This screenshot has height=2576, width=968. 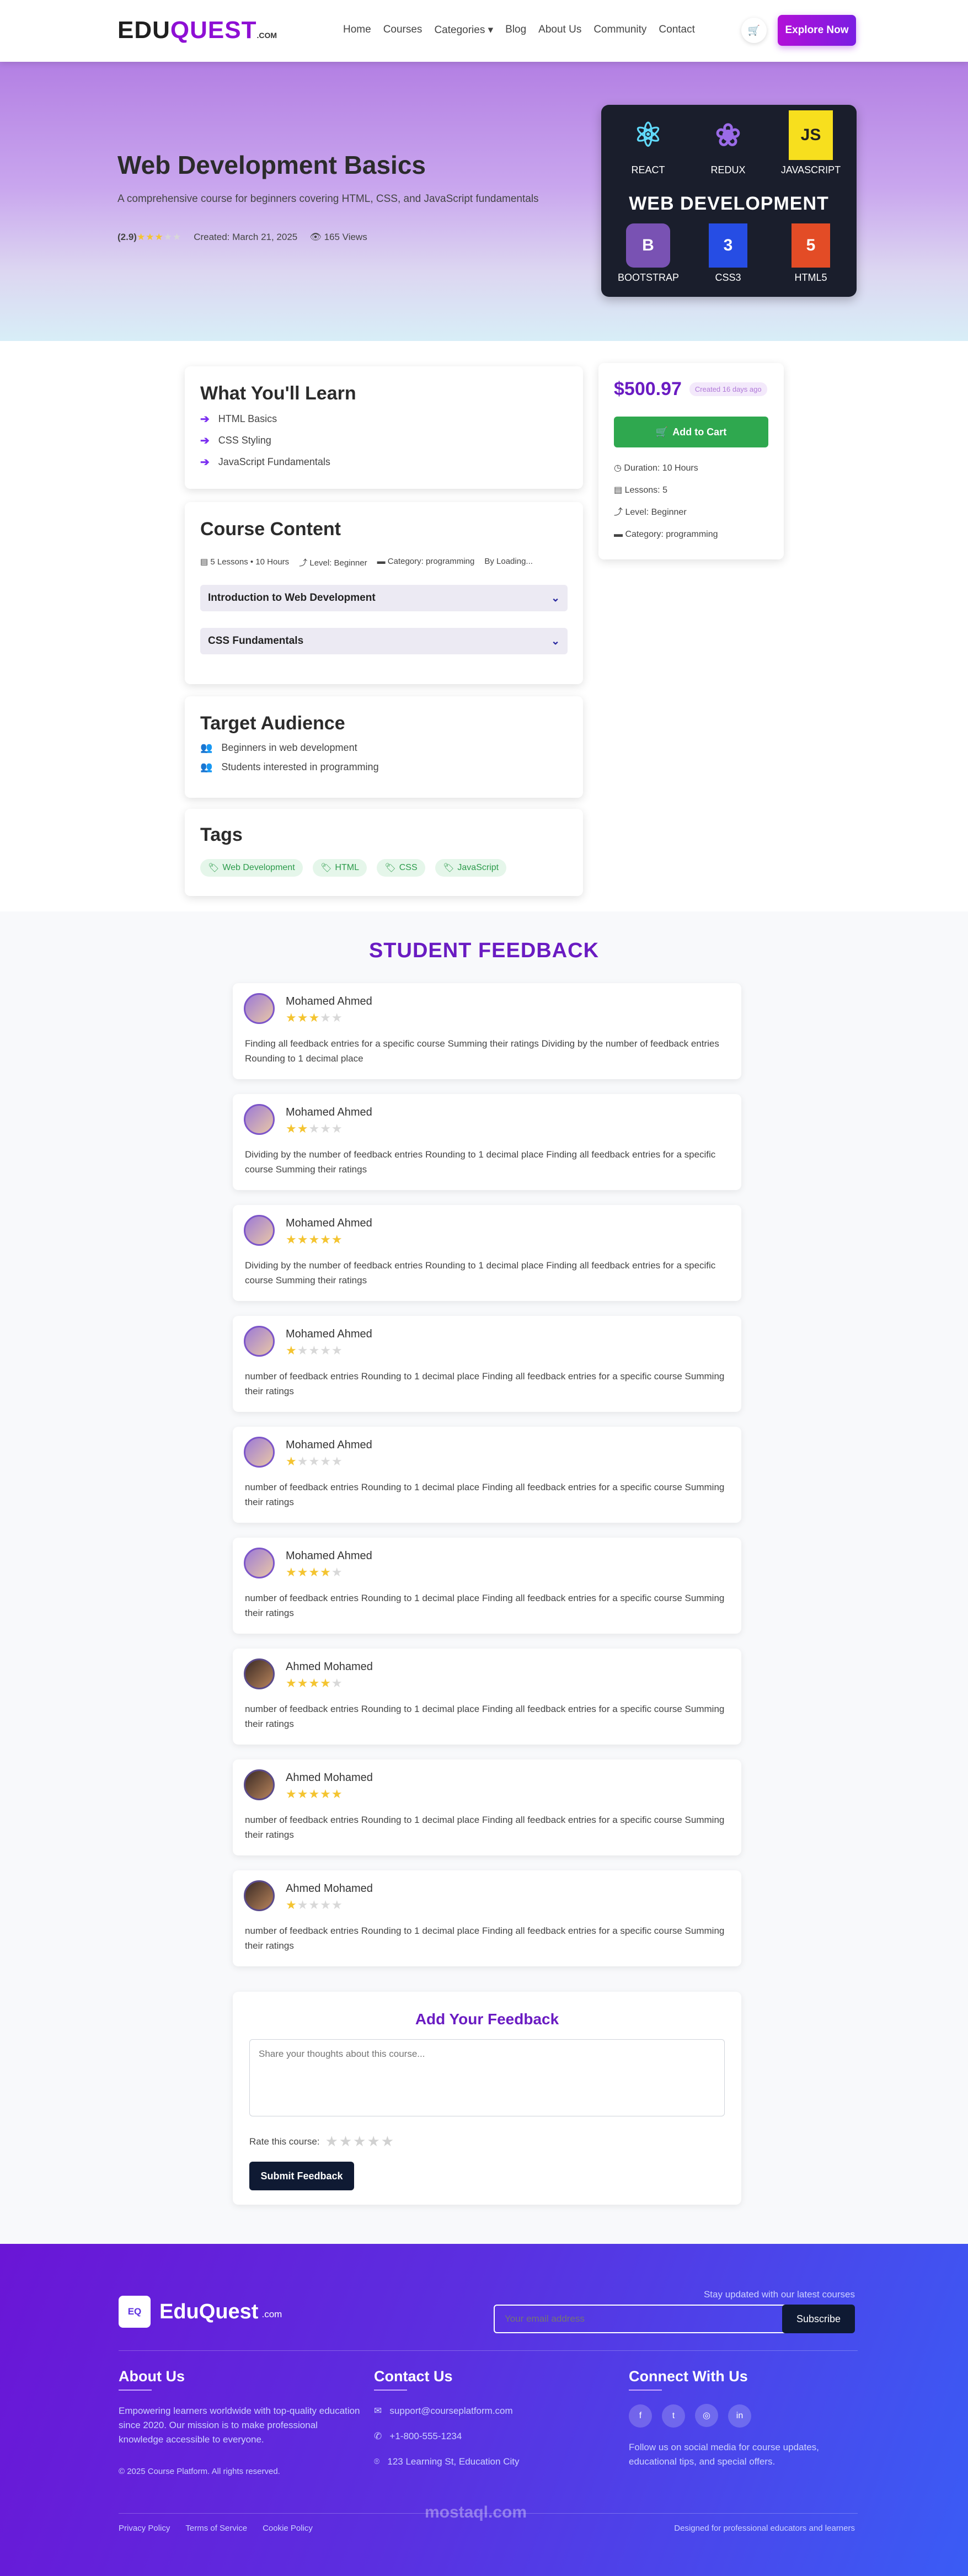 I want to click on content-title: Course Content, so click(x=270, y=529).